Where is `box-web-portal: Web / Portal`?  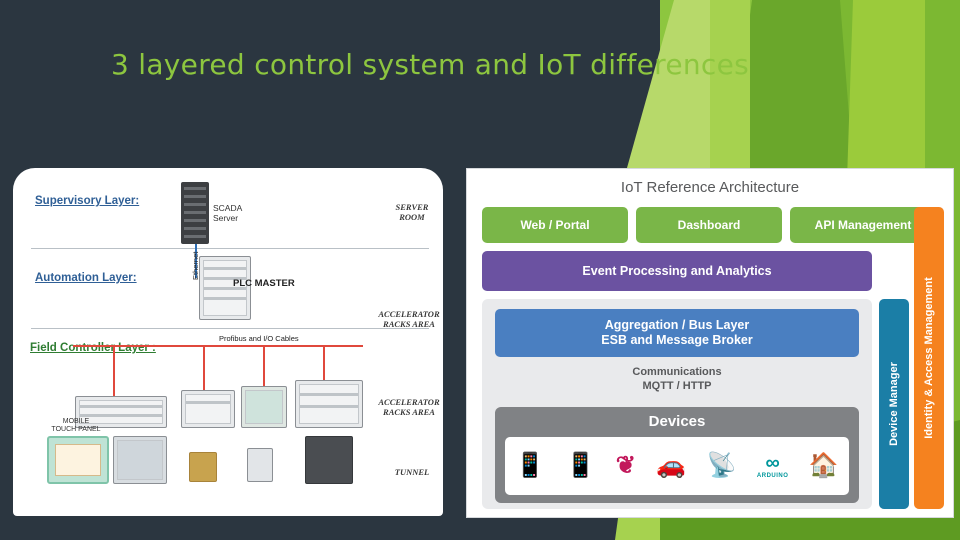
box-web-portal: Web / Portal is located at coordinates (555, 225).